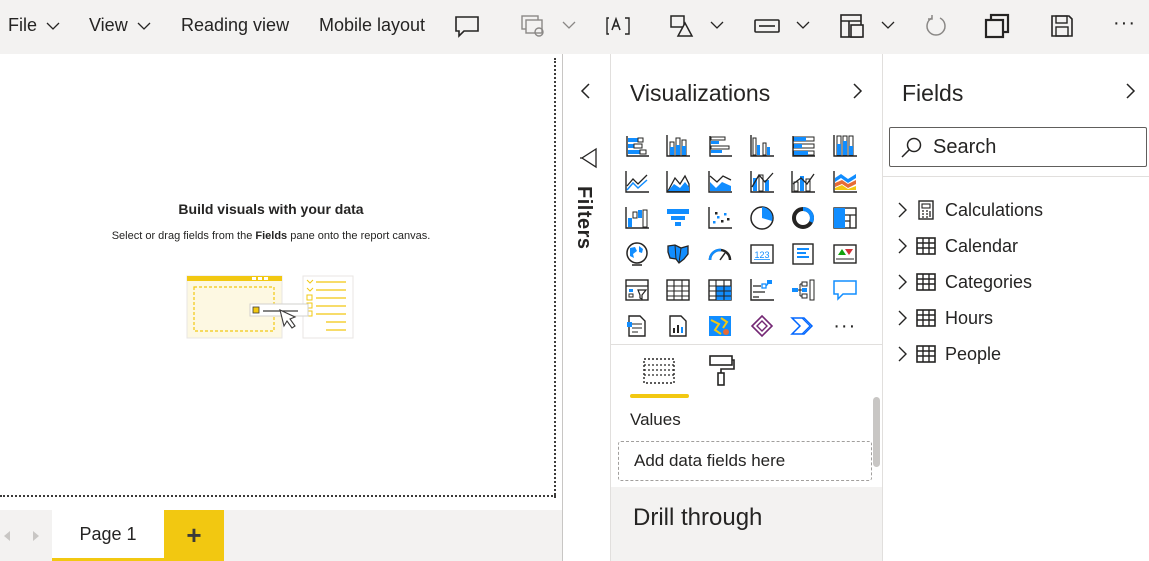  What do you see at coordinates (271, 209) in the screenshot?
I see `canvas-heading: Build visuals with your data` at bounding box center [271, 209].